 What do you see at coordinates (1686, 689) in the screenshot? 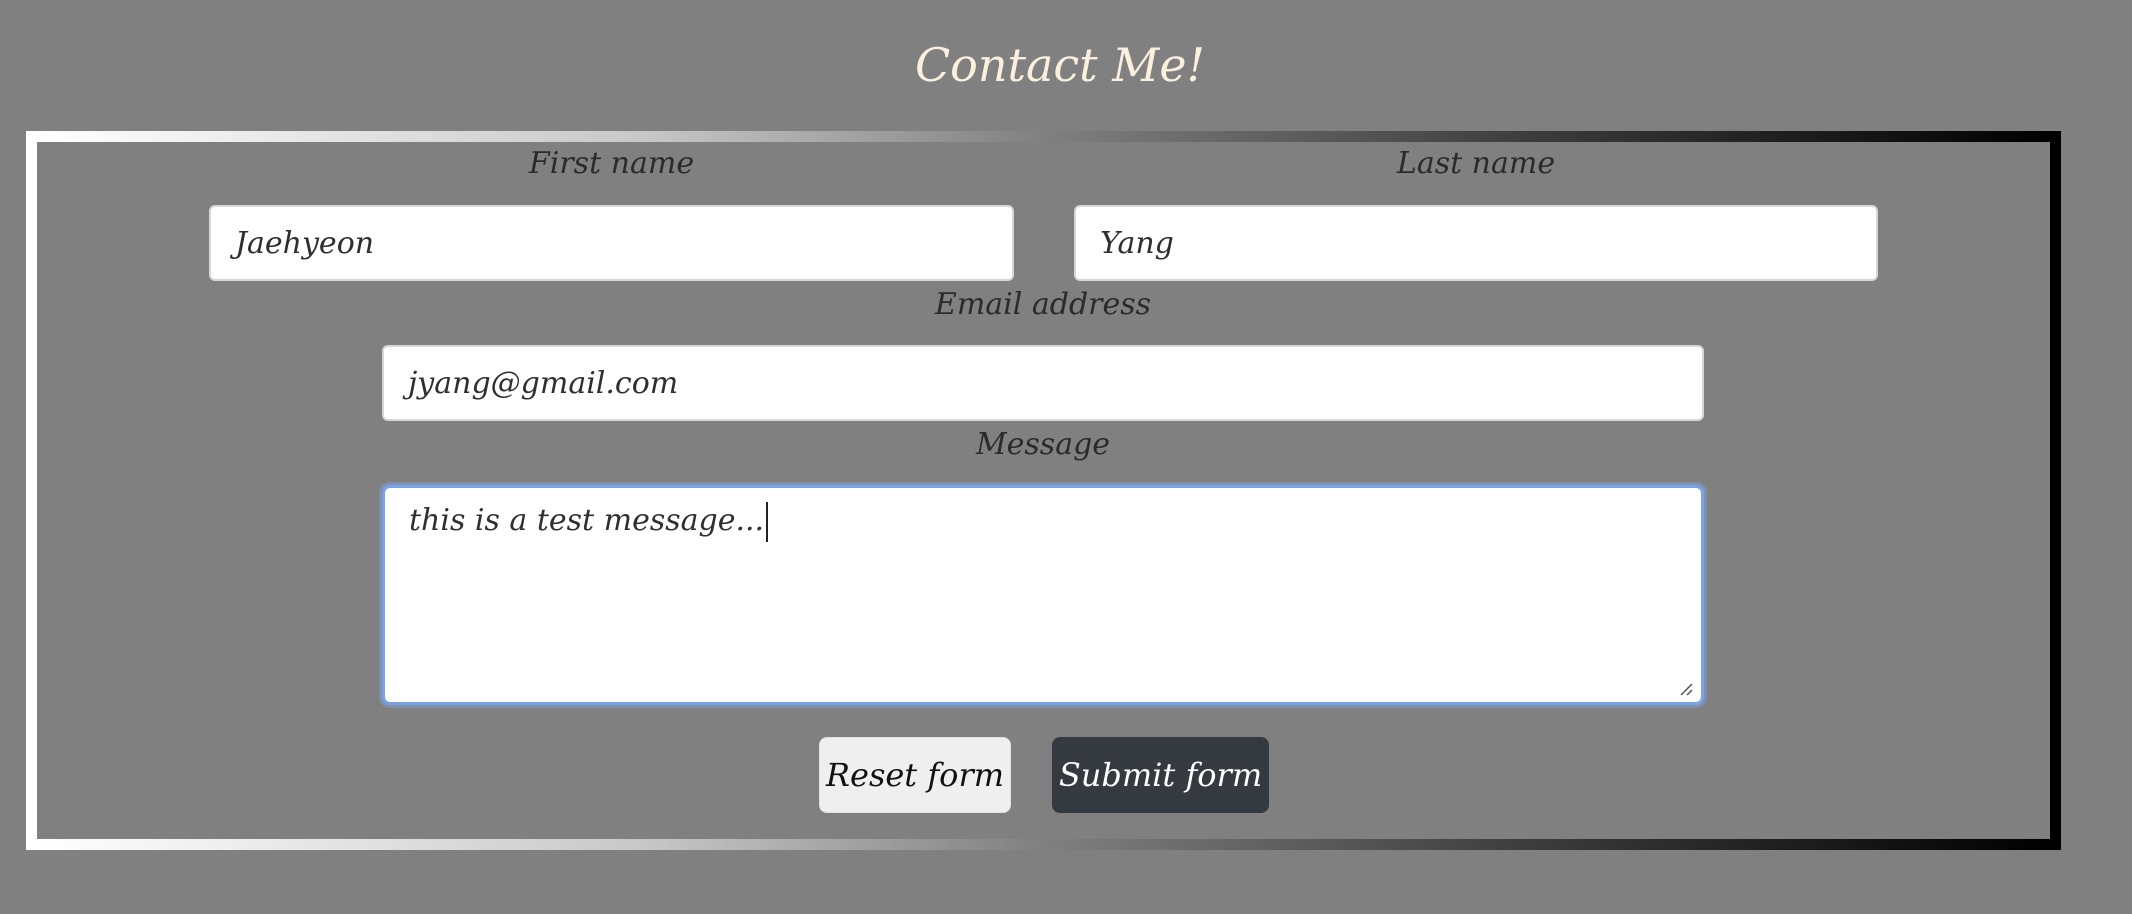
I see `textarea-resize-icon` at bounding box center [1686, 689].